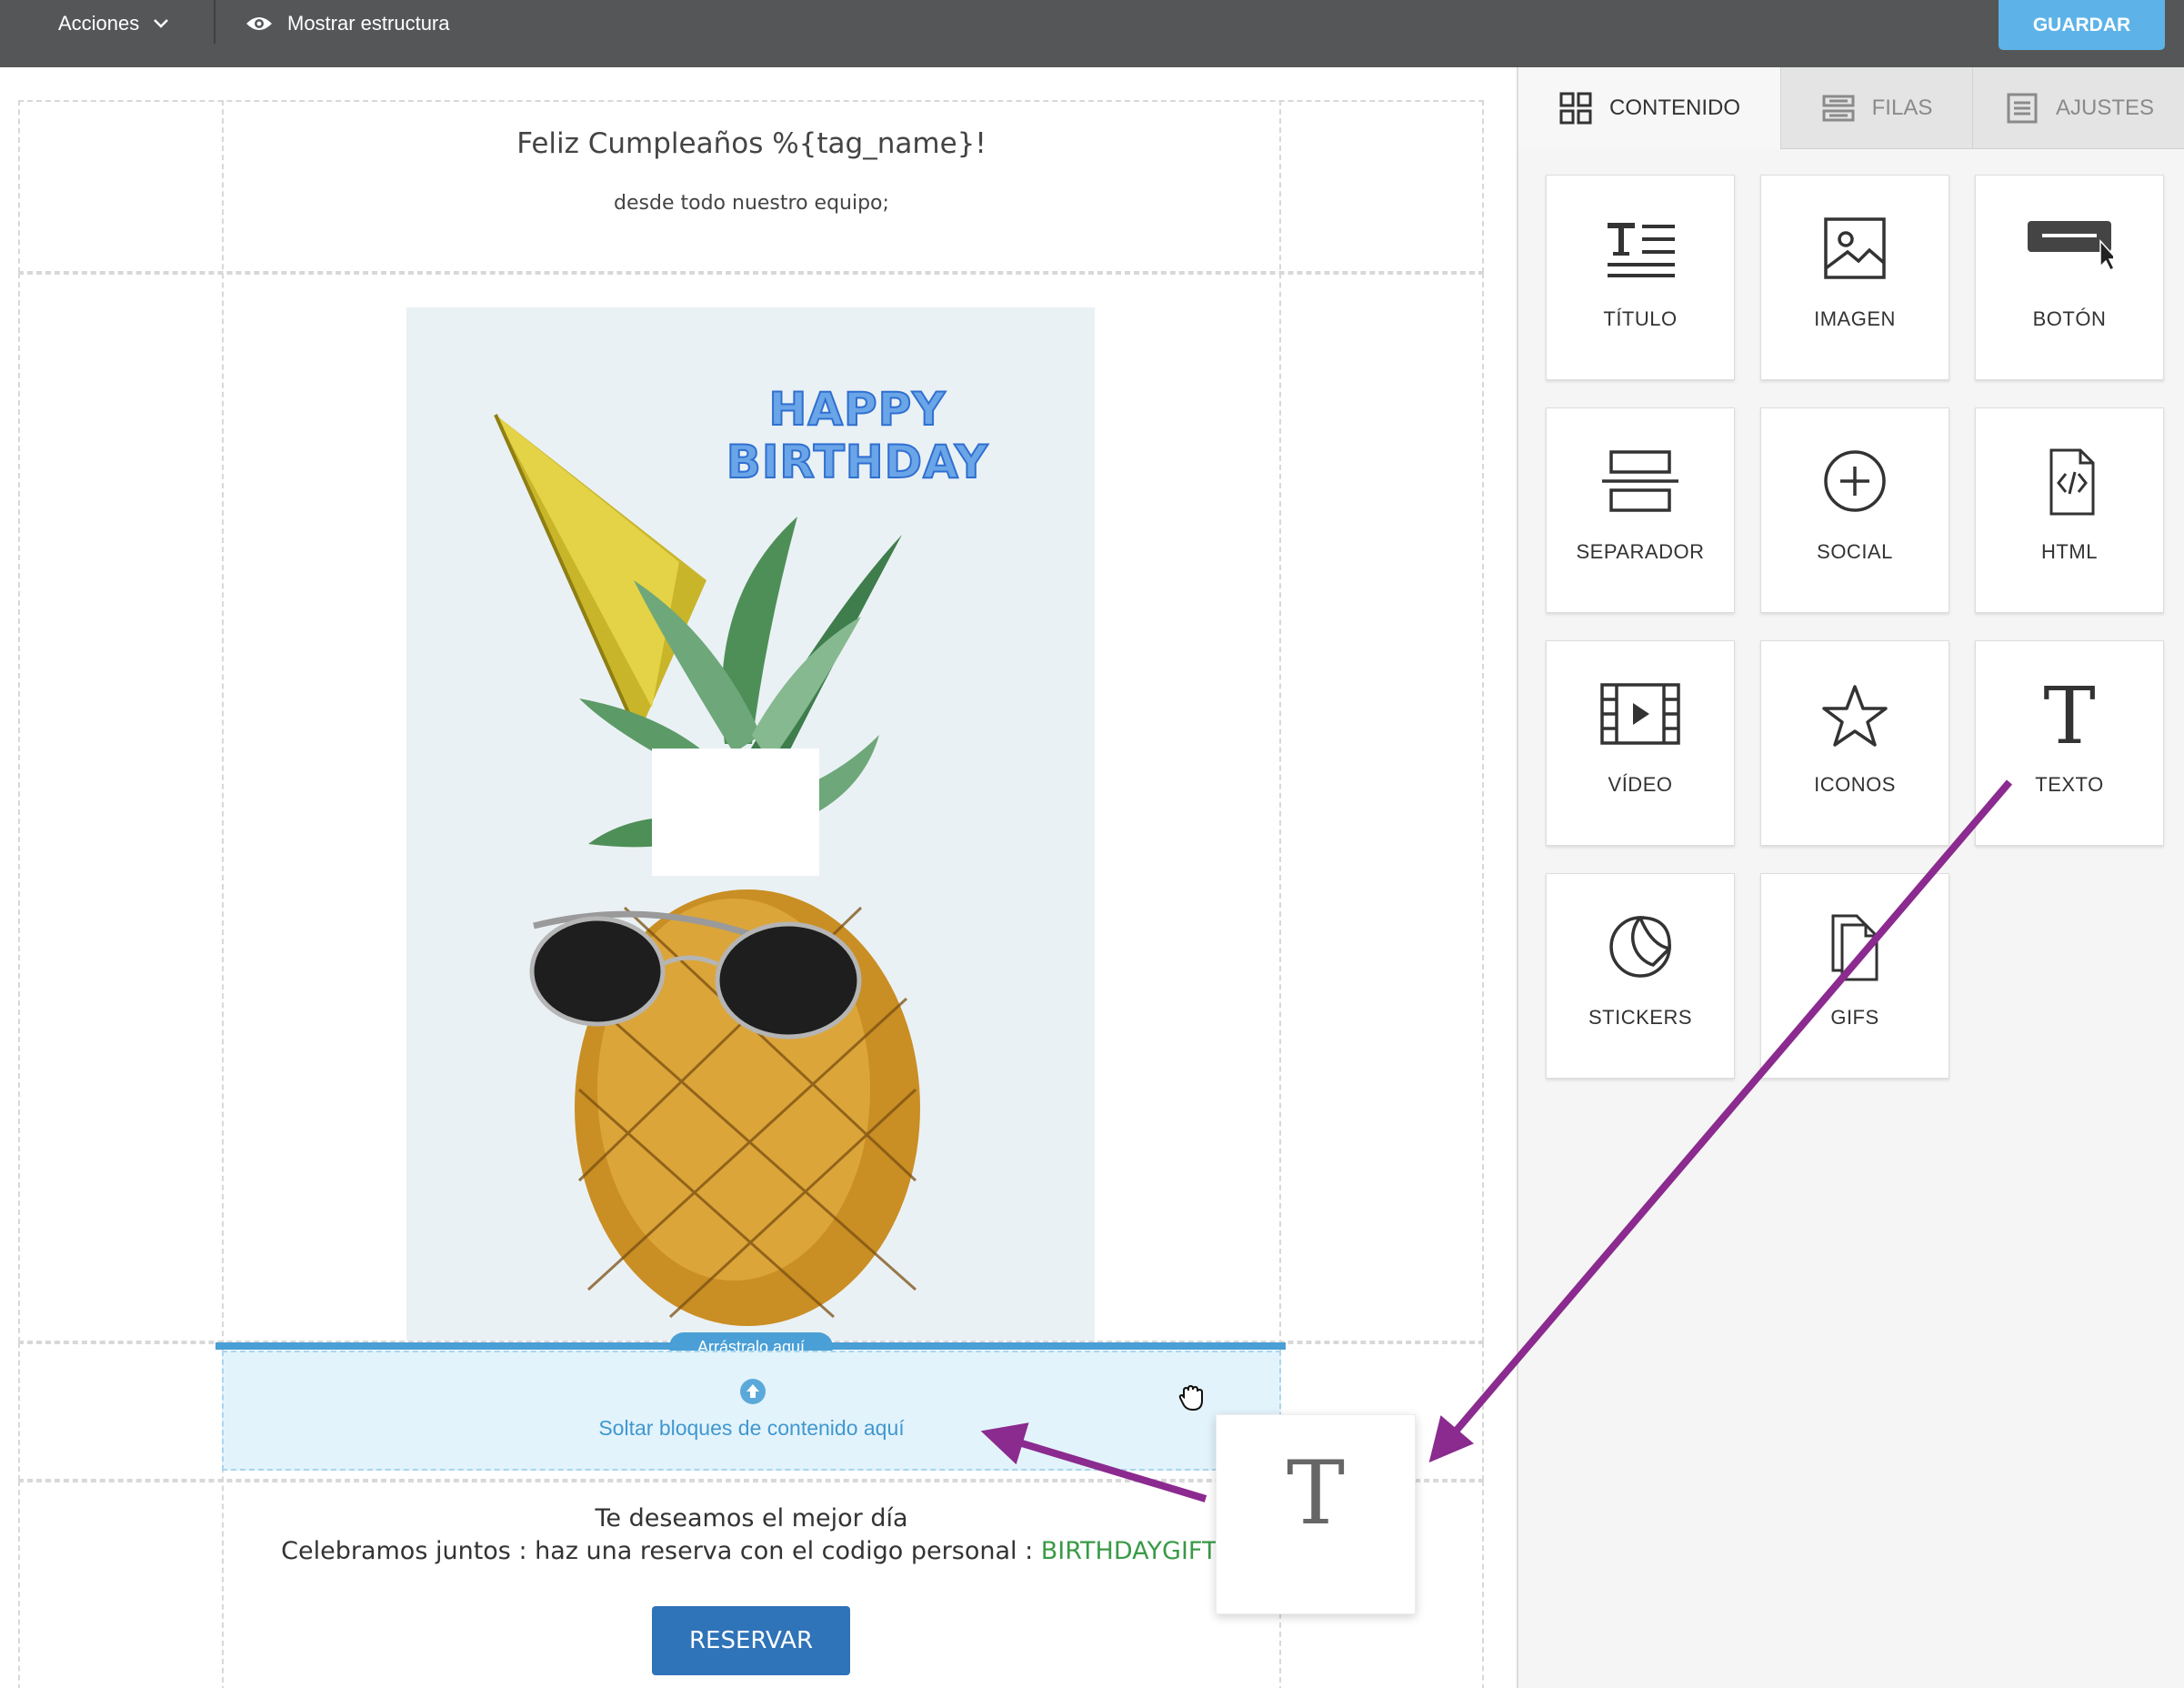 This screenshot has height=1688, width=2184. I want to click on show-structure-toggle: Mostrar estructura, so click(347, 23).